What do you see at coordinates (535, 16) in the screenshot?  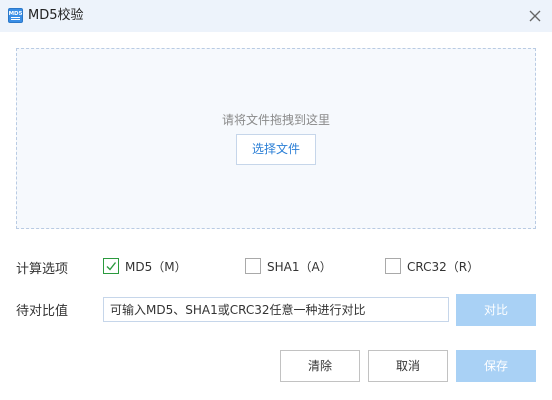 I see `close-icon` at bounding box center [535, 16].